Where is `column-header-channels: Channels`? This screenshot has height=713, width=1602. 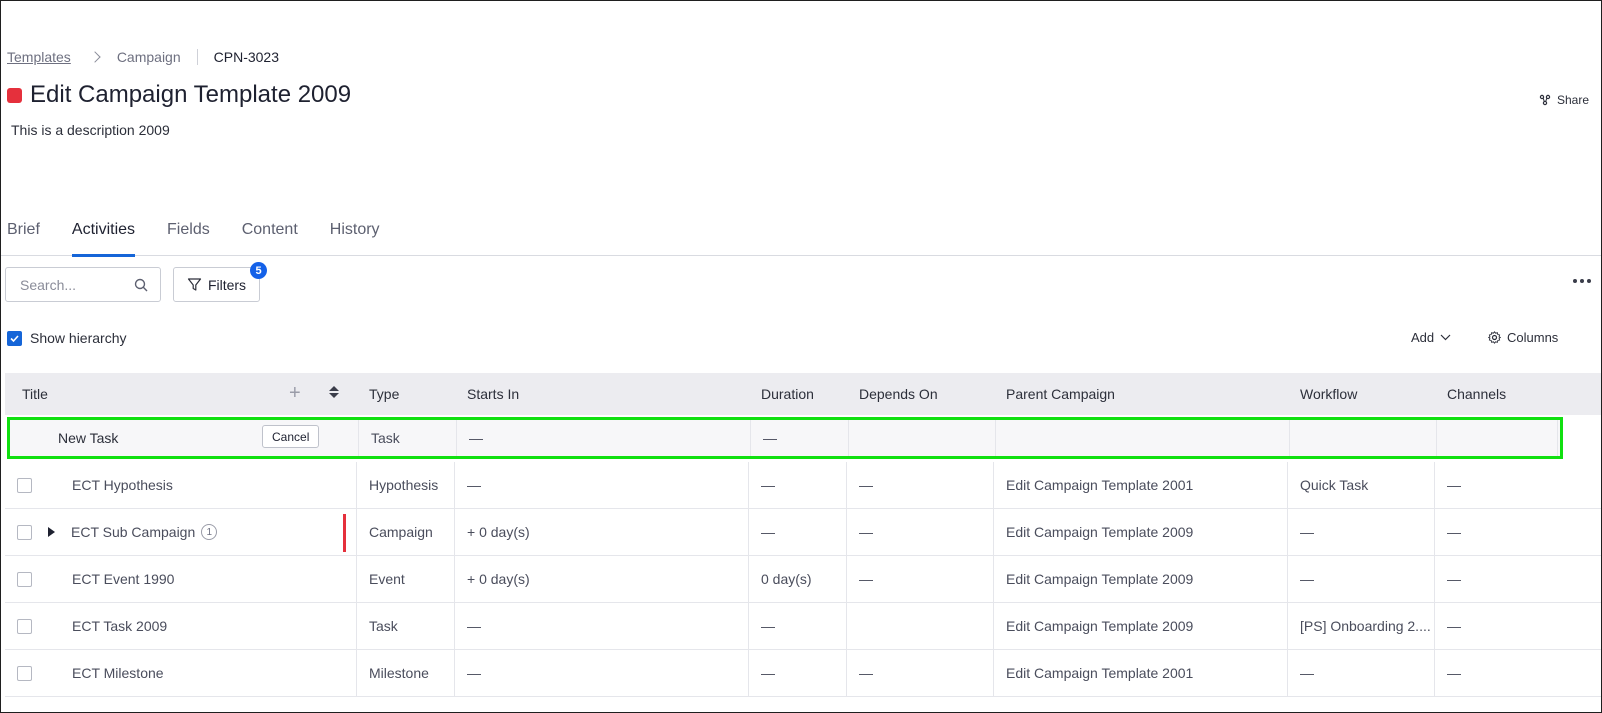
column-header-channels: Channels is located at coordinates (1518, 394).